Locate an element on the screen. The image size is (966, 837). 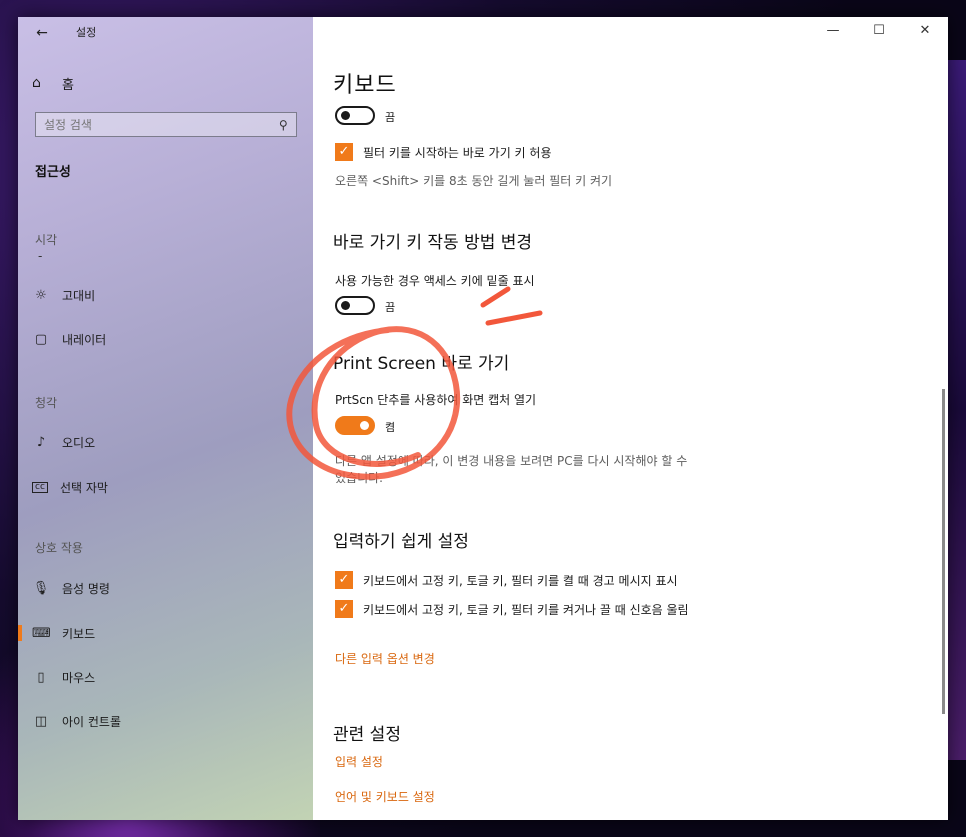
checkbox-label: 키보드에서 고정 키, 토글 키, 필터 키를 켜거나 끌 때 신호음 울림 is located at coordinates (526, 609).